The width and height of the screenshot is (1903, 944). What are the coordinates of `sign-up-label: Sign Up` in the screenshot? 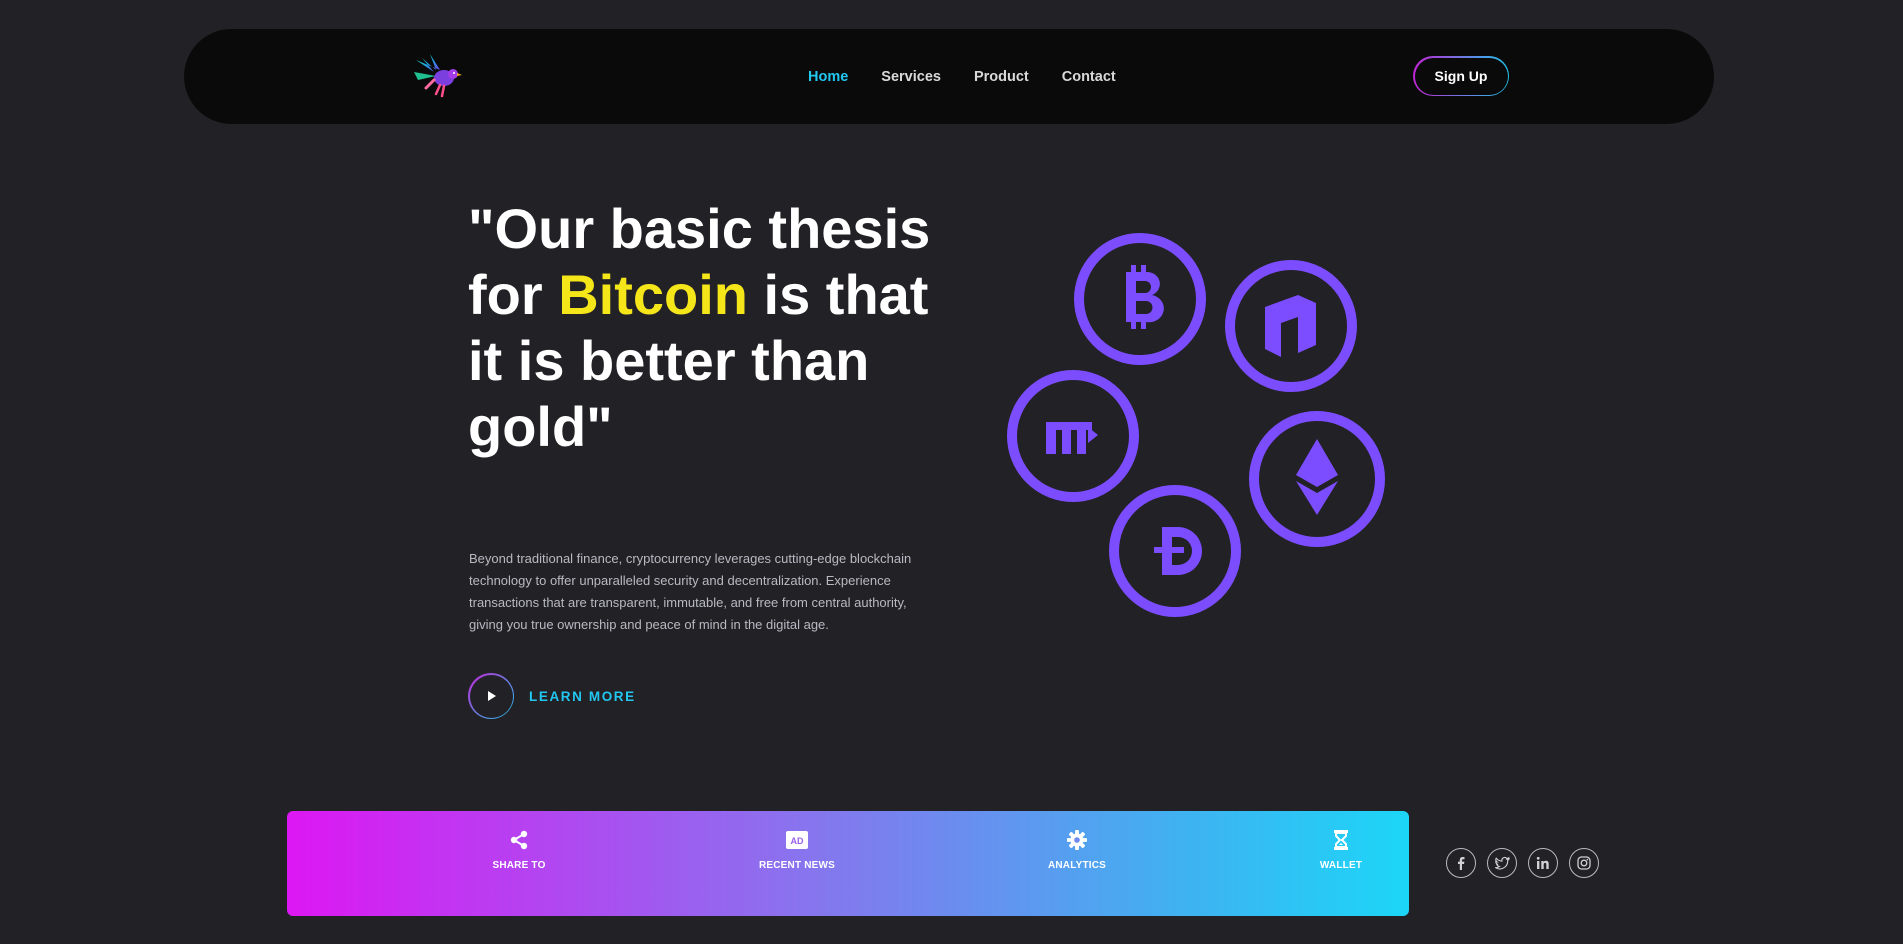 It's located at (1461, 76).